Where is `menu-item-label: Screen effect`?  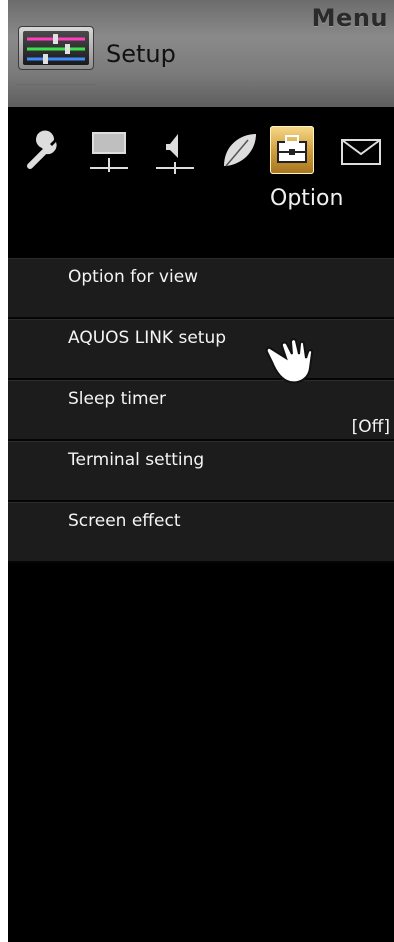 menu-item-label: Screen effect is located at coordinates (124, 521).